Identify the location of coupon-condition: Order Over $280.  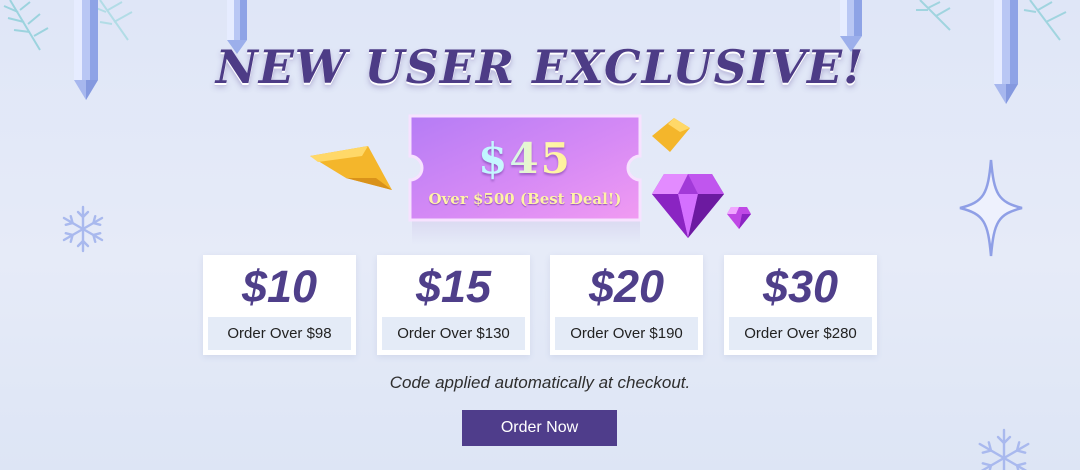
(800, 333).